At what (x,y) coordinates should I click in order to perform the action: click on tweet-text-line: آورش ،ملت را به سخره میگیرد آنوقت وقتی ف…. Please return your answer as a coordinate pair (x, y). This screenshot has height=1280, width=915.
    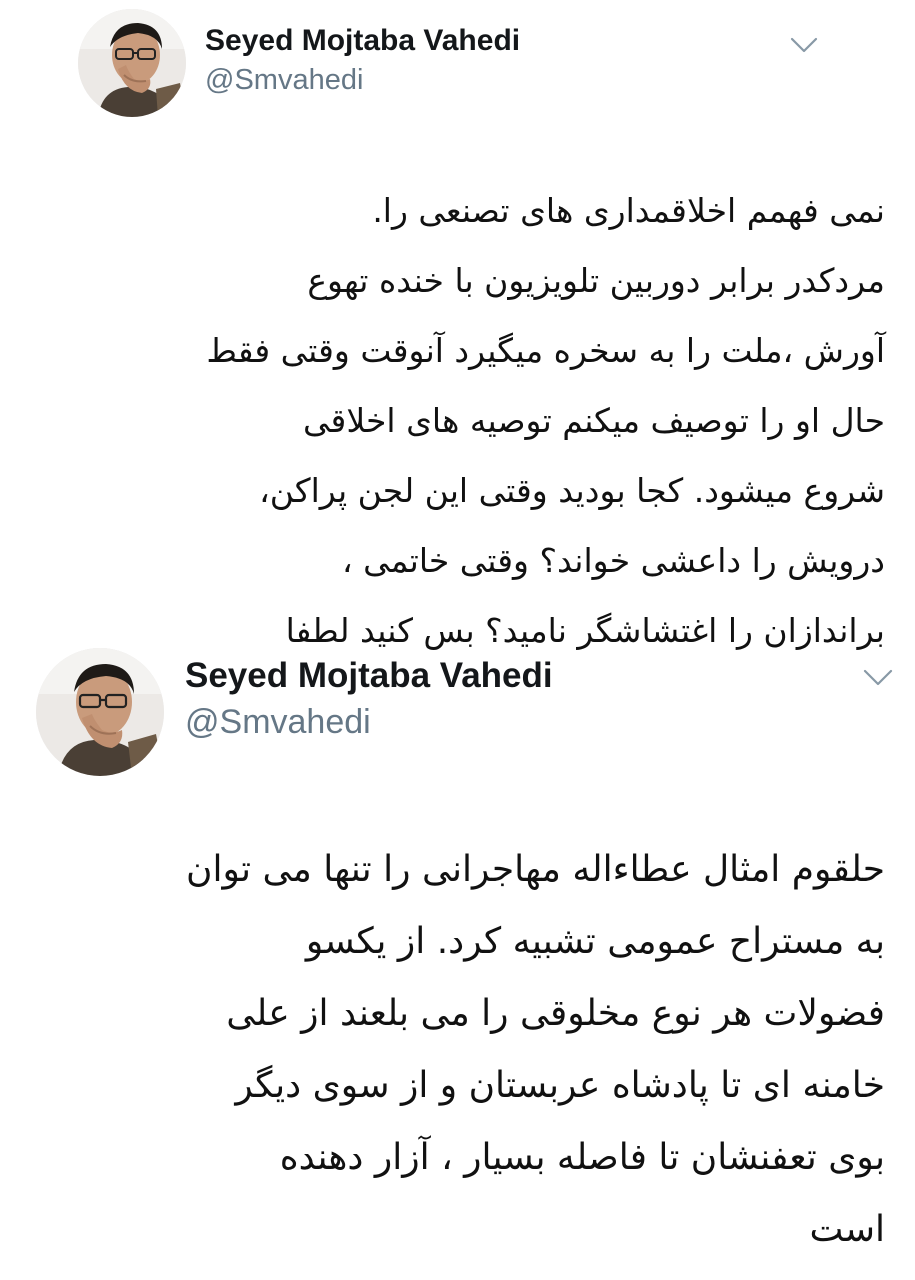
    Looking at the image, I should click on (545, 350).